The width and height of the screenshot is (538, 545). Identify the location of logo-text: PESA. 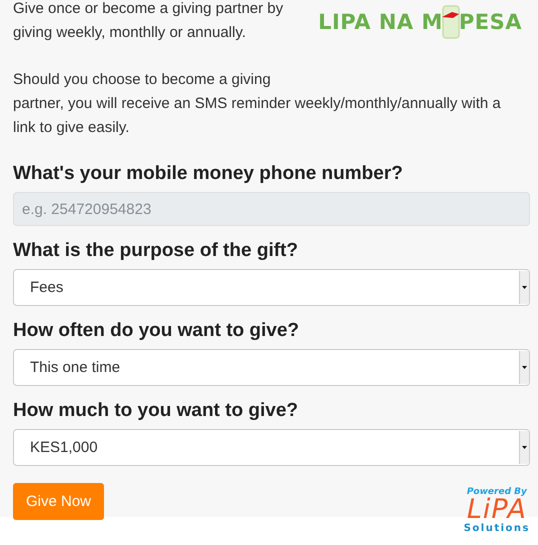
(490, 22).